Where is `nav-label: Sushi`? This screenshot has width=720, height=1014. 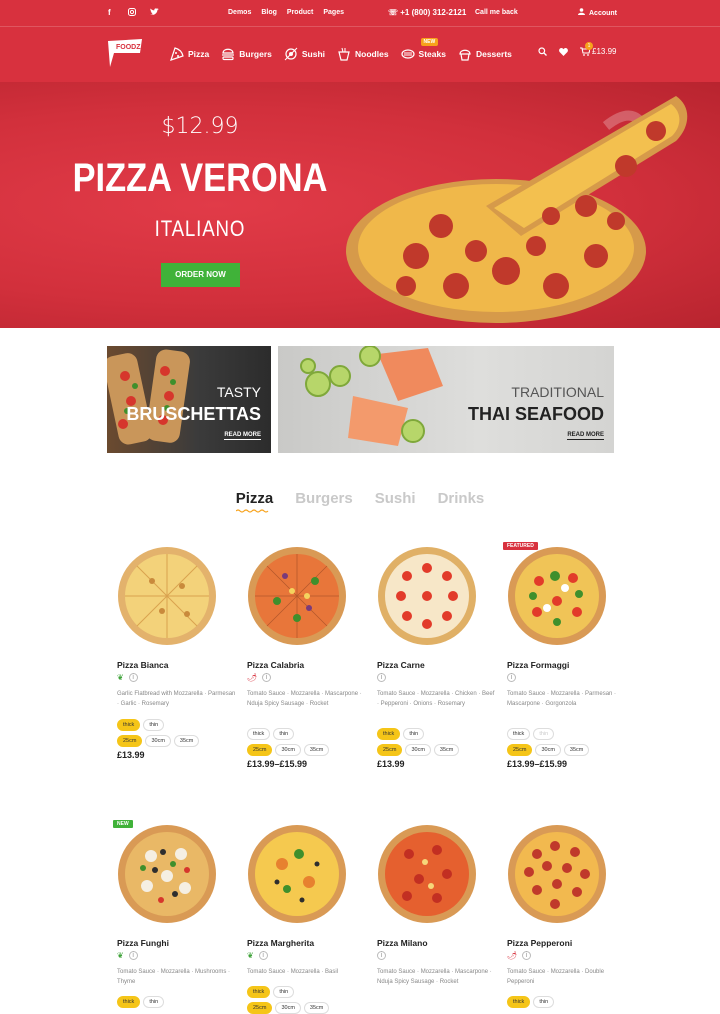 nav-label: Sushi is located at coordinates (313, 54).